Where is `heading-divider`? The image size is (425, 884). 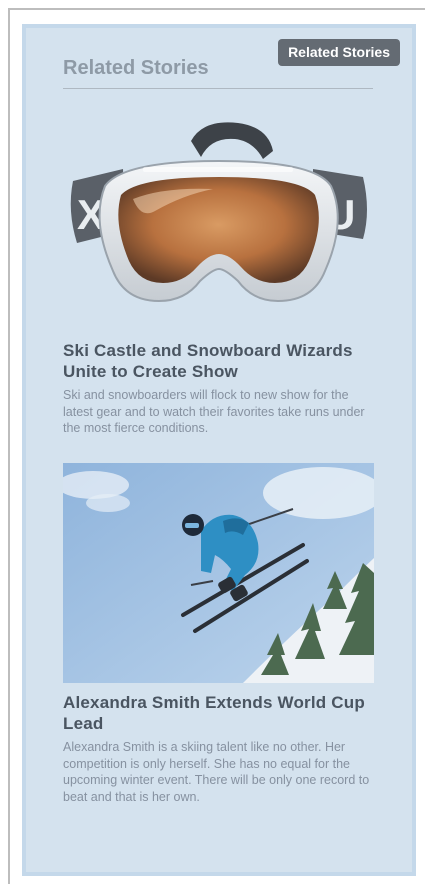 heading-divider is located at coordinates (218, 88).